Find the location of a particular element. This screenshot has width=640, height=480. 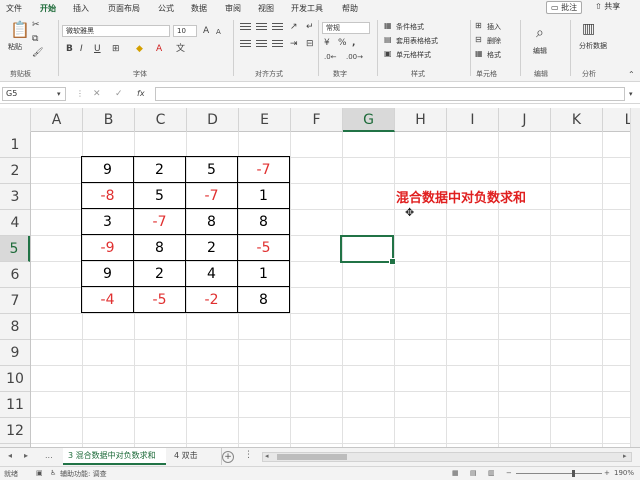

indent-icon: ⇥ is located at coordinates (294, 44).